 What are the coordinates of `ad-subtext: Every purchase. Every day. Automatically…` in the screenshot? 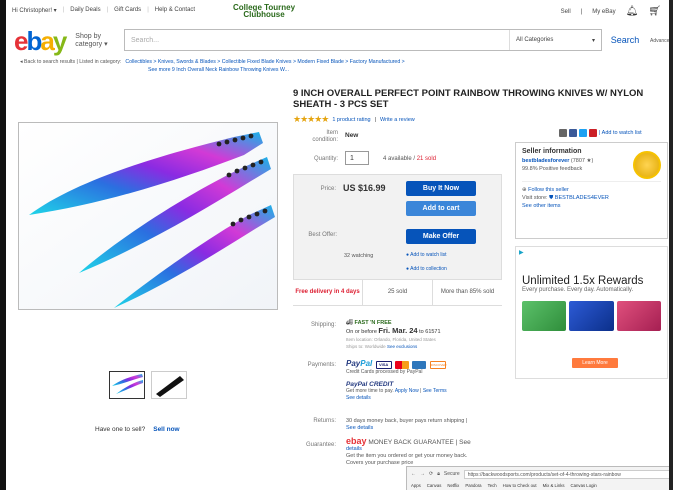 It's located at (578, 290).